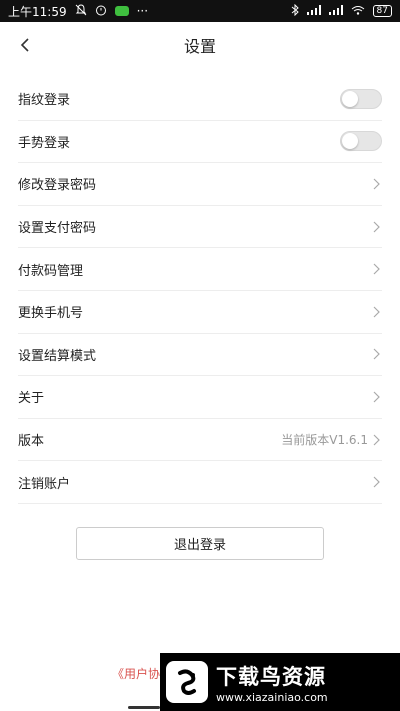  What do you see at coordinates (324, 440) in the screenshot?
I see `version-value: 当前版本V1.6.1` at bounding box center [324, 440].